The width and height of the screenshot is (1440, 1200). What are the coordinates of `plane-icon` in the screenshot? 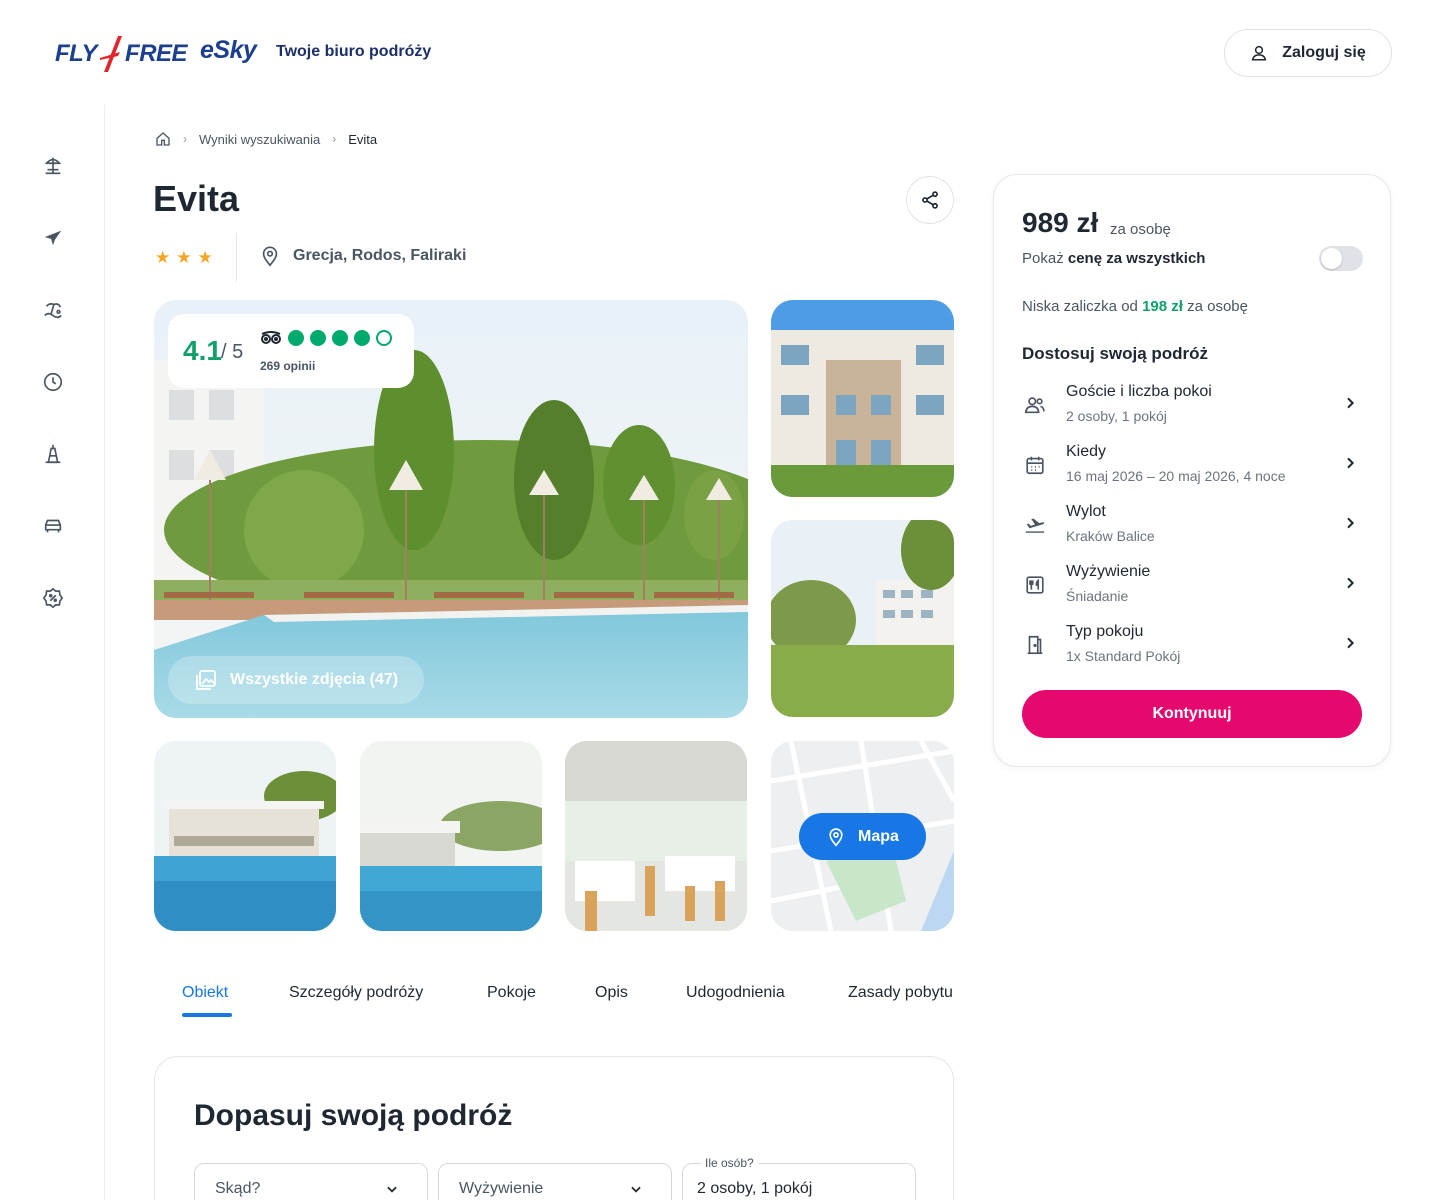 It's located at (53, 238).